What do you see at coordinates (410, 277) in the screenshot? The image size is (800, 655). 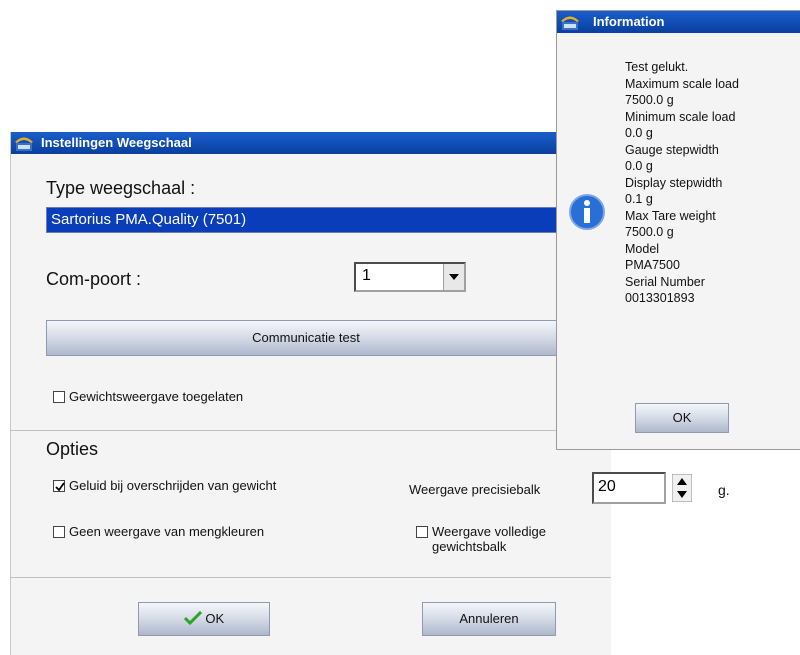 I see `com-port-dropdown: 1` at bounding box center [410, 277].